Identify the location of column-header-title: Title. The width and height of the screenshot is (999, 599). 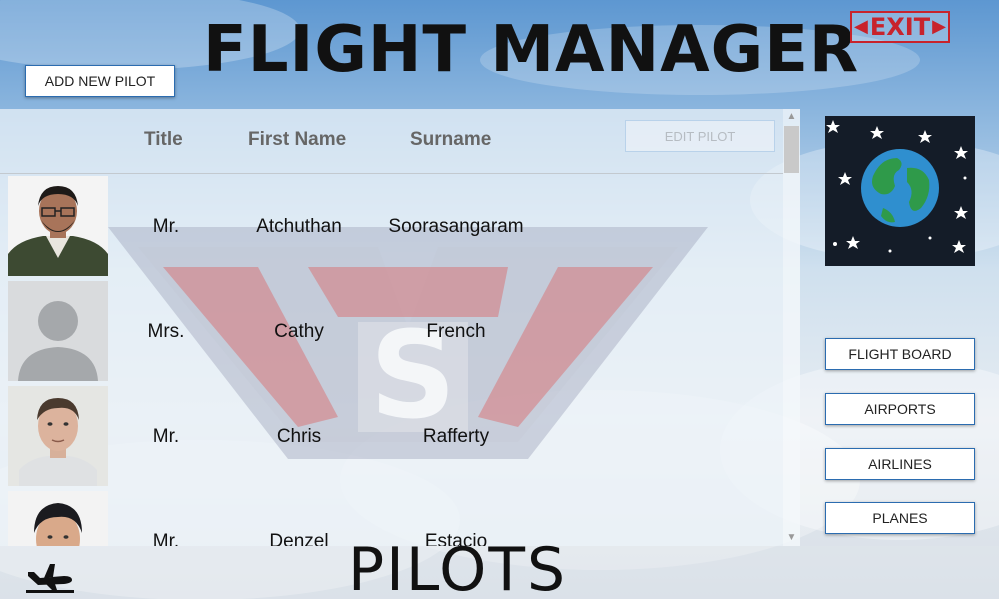
(163, 140).